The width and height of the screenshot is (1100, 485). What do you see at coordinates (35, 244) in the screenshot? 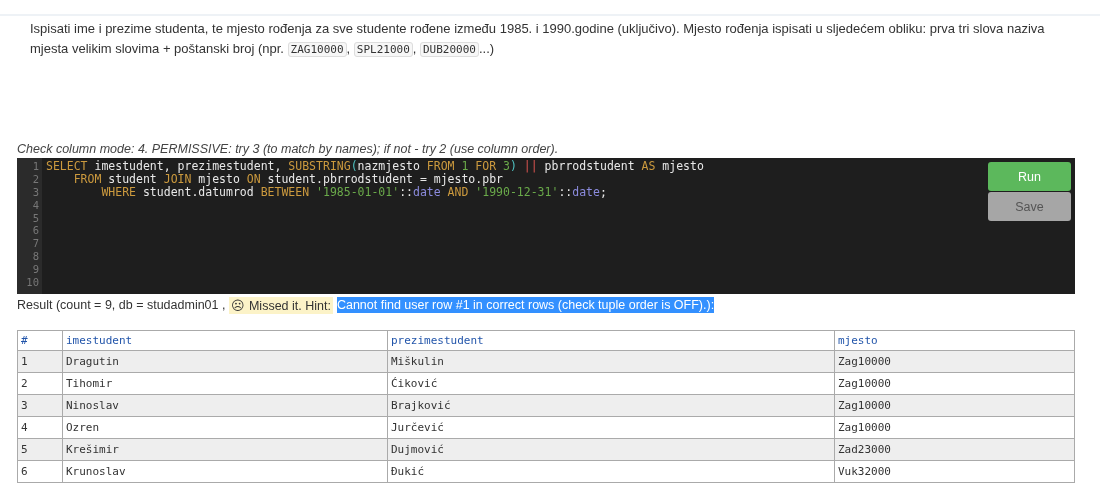
I see `line-number: 7` at bounding box center [35, 244].